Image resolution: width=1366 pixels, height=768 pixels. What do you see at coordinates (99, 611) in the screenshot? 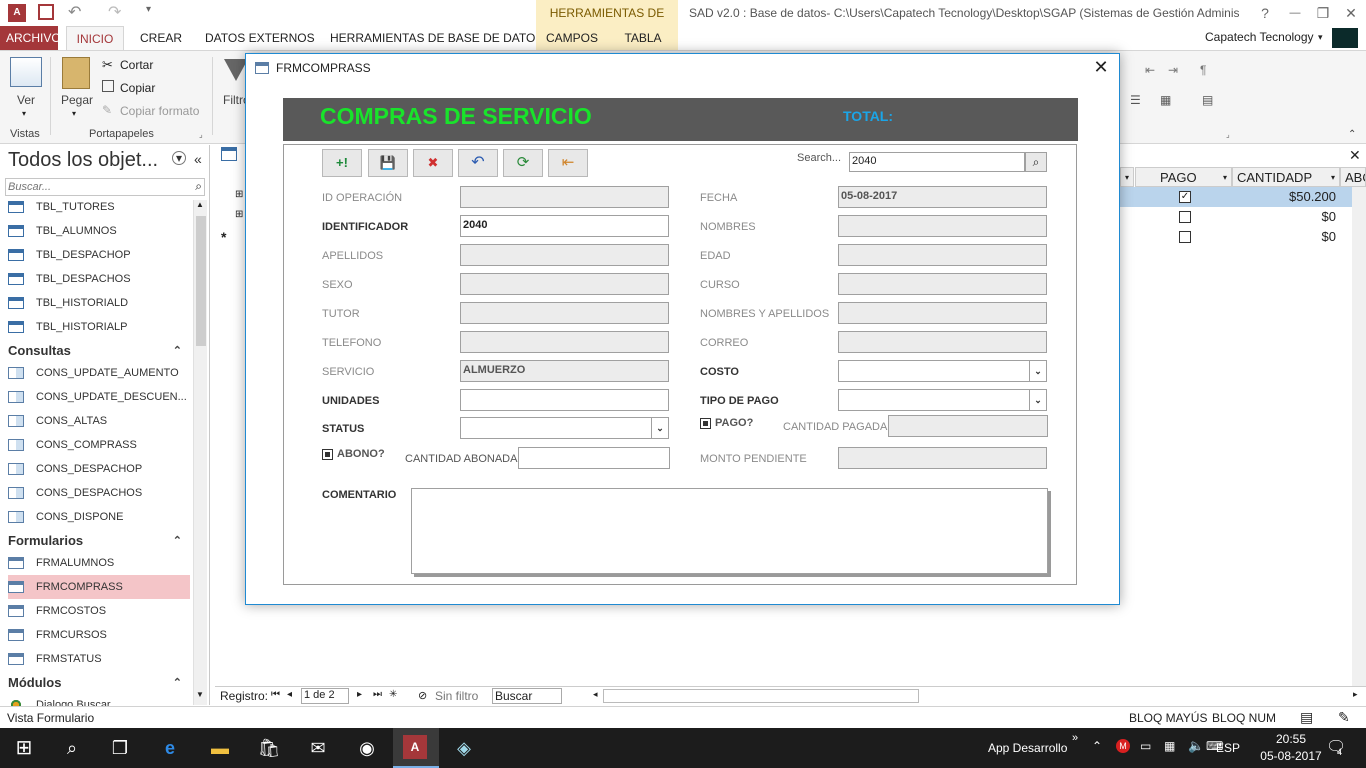
I see `nav-form-frmcostos: FRMCOSTOS` at bounding box center [99, 611].